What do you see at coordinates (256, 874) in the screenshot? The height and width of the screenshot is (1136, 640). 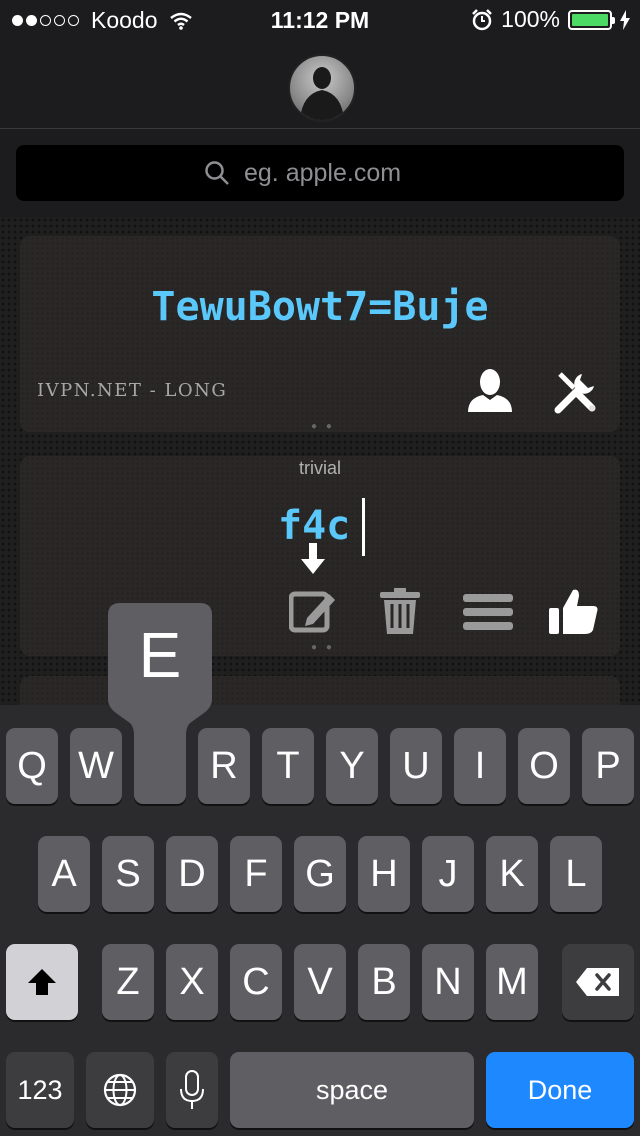 I see `key-f: F` at bounding box center [256, 874].